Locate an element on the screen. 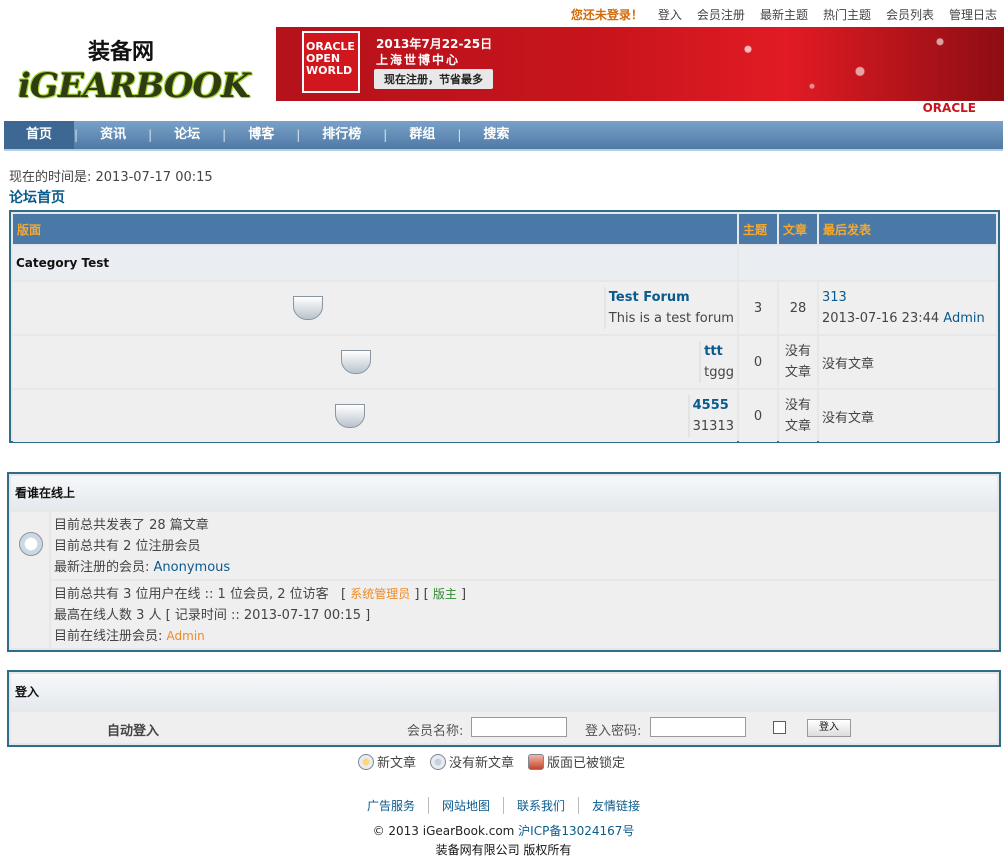 Image resolution: width=1007 pixels, height=868 pixels. footer-links: 广告服务 网站地图 联系我们 友情链接 is located at coordinates (503, 805).